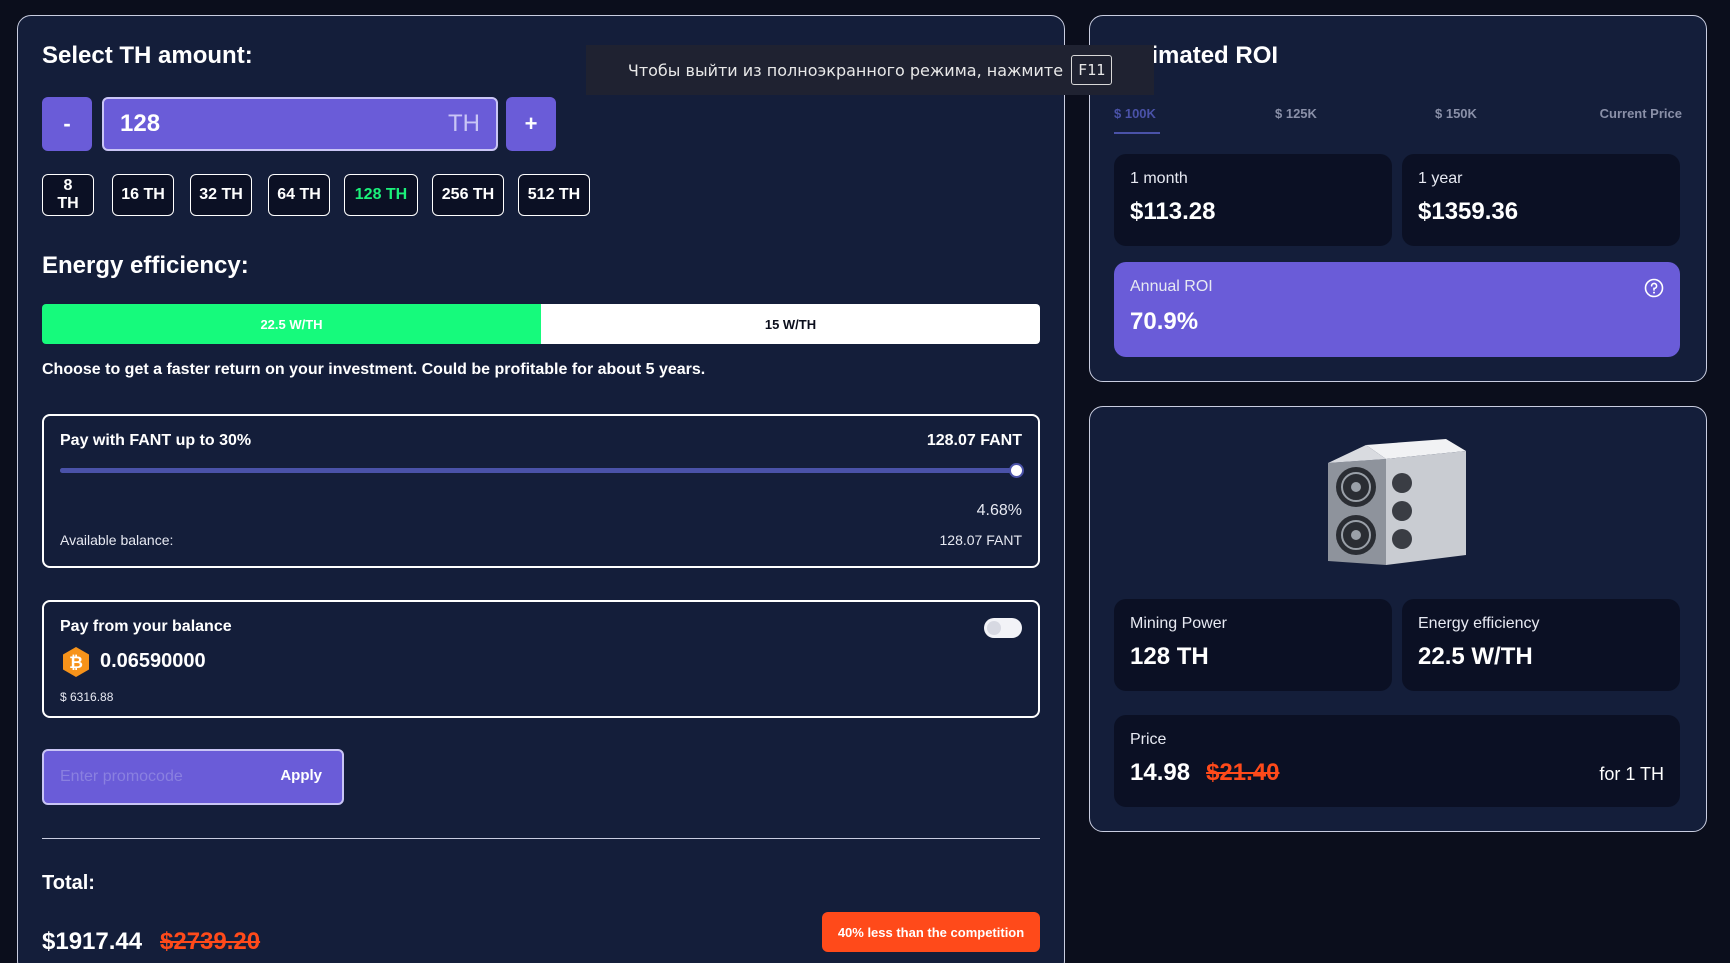 Image resolution: width=1730 pixels, height=963 pixels. What do you see at coordinates (1092, 70) in the screenshot?
I see `f11-key-badge: F11` at bounding box center [1092, 70].